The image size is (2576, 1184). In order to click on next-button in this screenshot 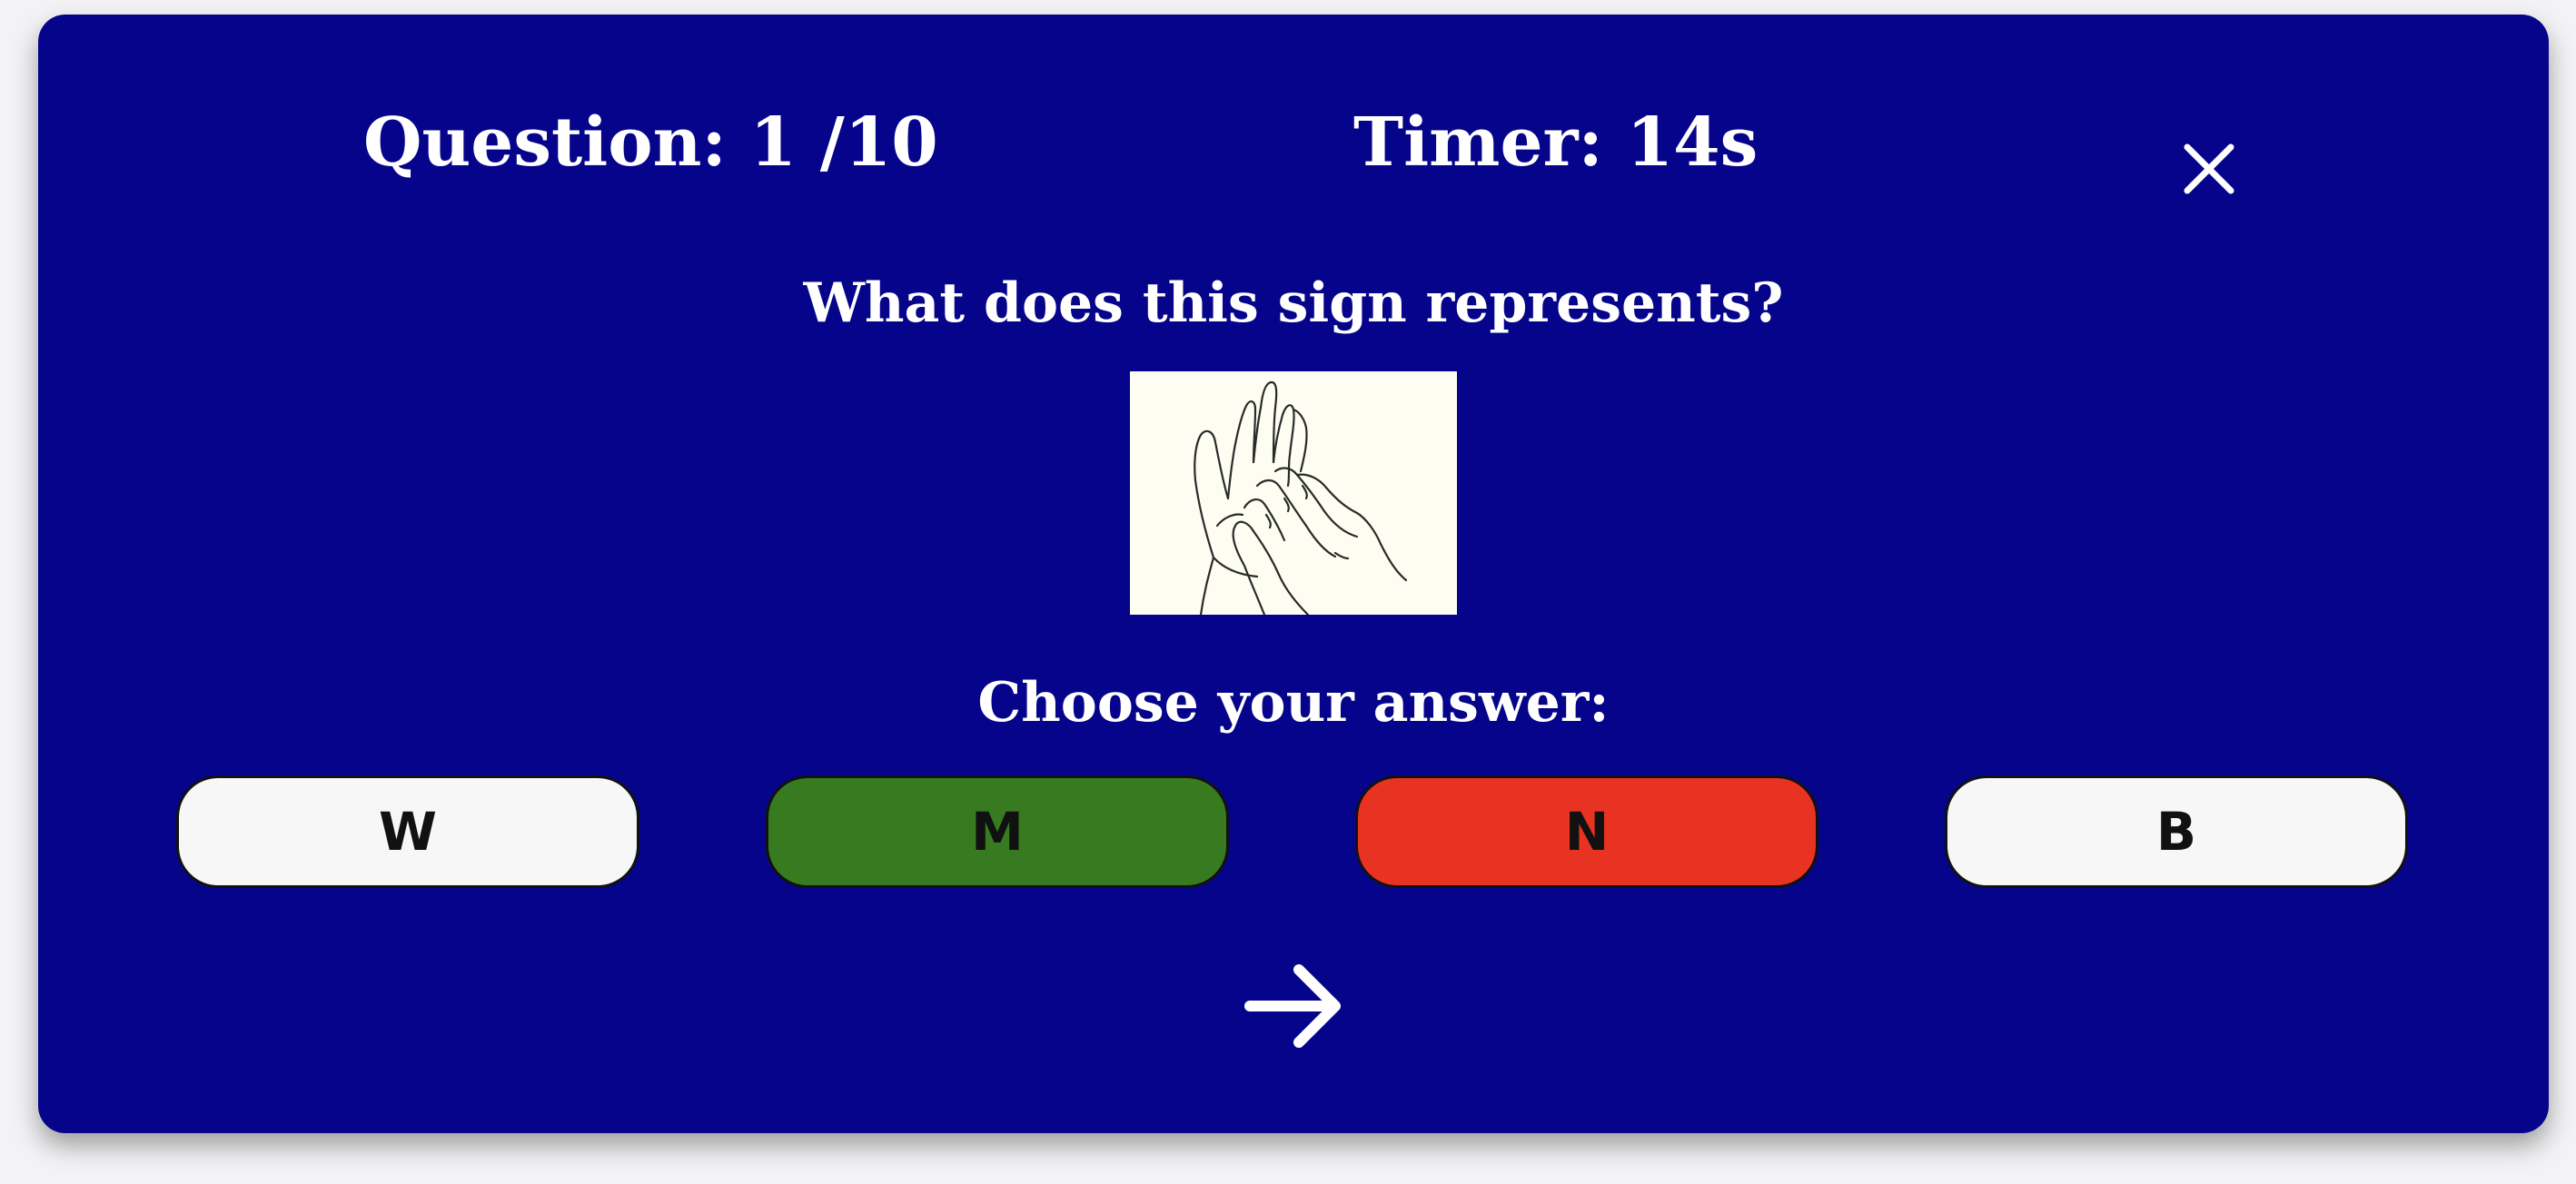, I will do `click(1293, 1006)`.